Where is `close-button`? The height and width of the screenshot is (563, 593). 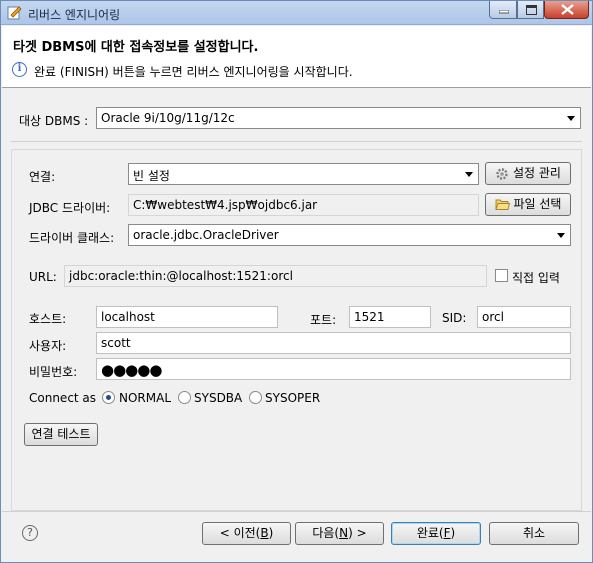 close-button is located at coordinates (566, 10).